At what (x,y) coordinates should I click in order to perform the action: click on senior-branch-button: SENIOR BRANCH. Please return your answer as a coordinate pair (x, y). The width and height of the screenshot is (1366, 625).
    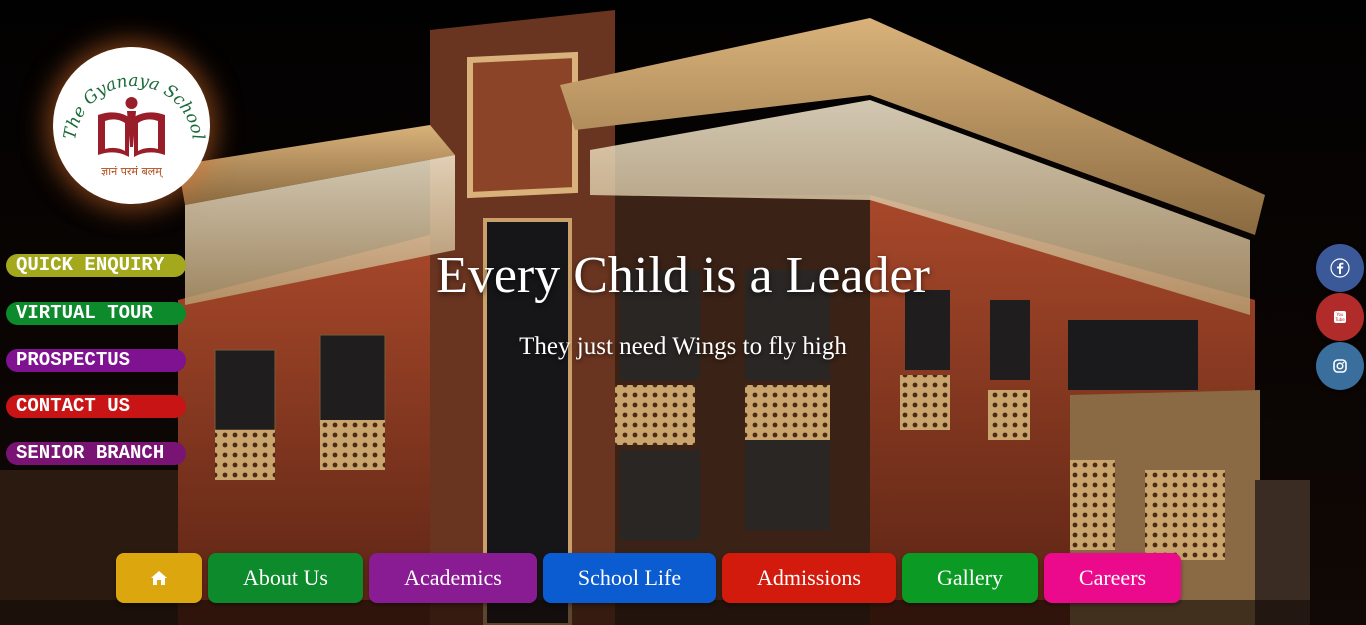
    Looking at the image, I should click on (96, 453).